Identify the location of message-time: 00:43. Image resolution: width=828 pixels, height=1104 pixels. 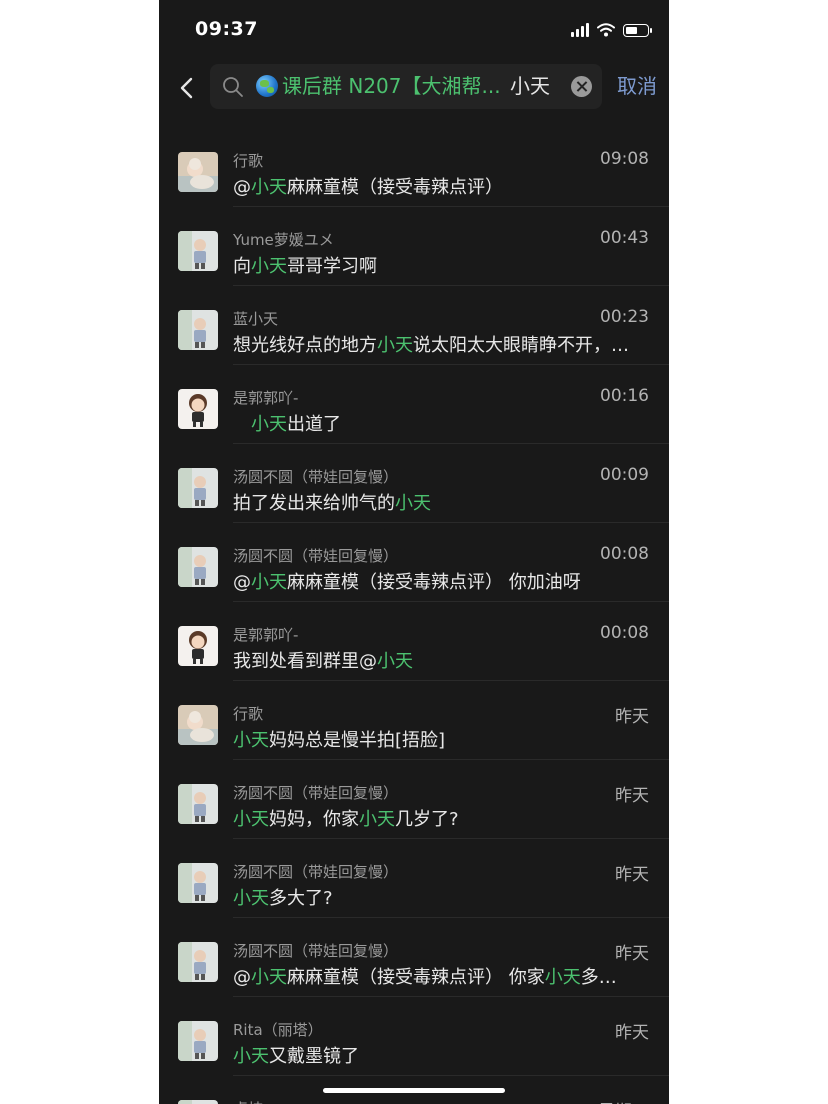
(624, 238).